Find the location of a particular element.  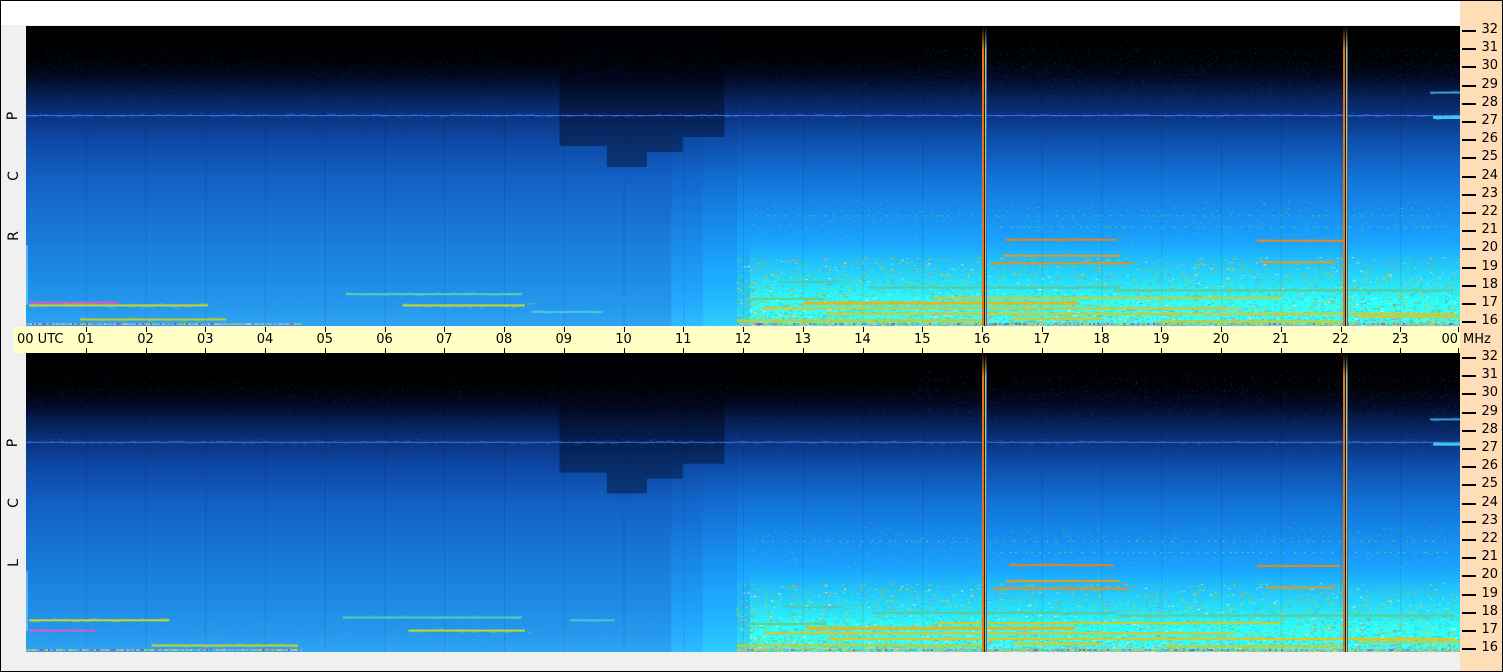

freq-label-bottom-31: 31 is located at coordinates (1489, 375).